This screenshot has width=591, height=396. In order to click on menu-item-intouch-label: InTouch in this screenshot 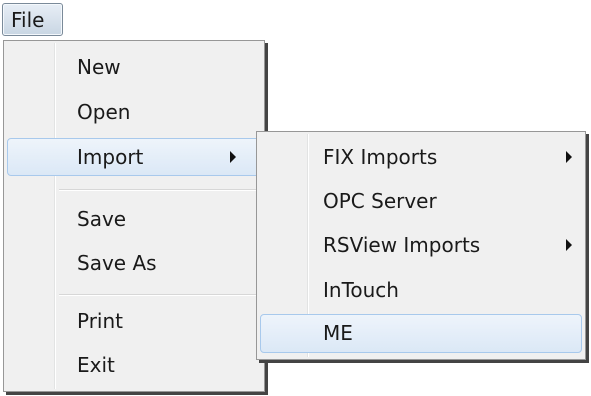, I will do `click(361, 290)`.